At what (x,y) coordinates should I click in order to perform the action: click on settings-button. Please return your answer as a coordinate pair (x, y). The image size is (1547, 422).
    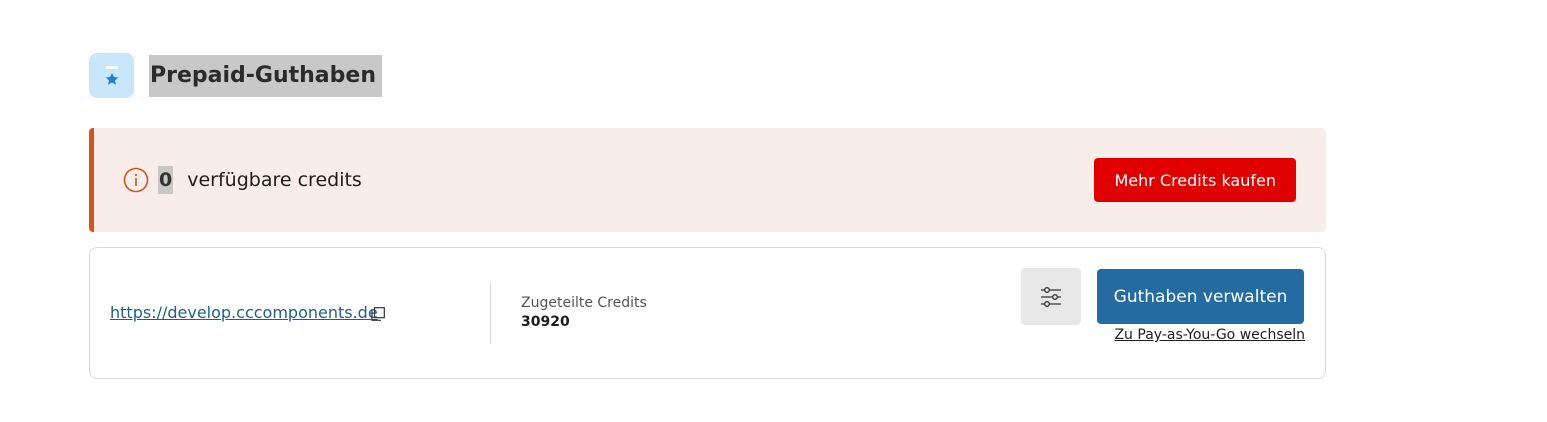
    Looking at the image, I should click on (1051, 296).